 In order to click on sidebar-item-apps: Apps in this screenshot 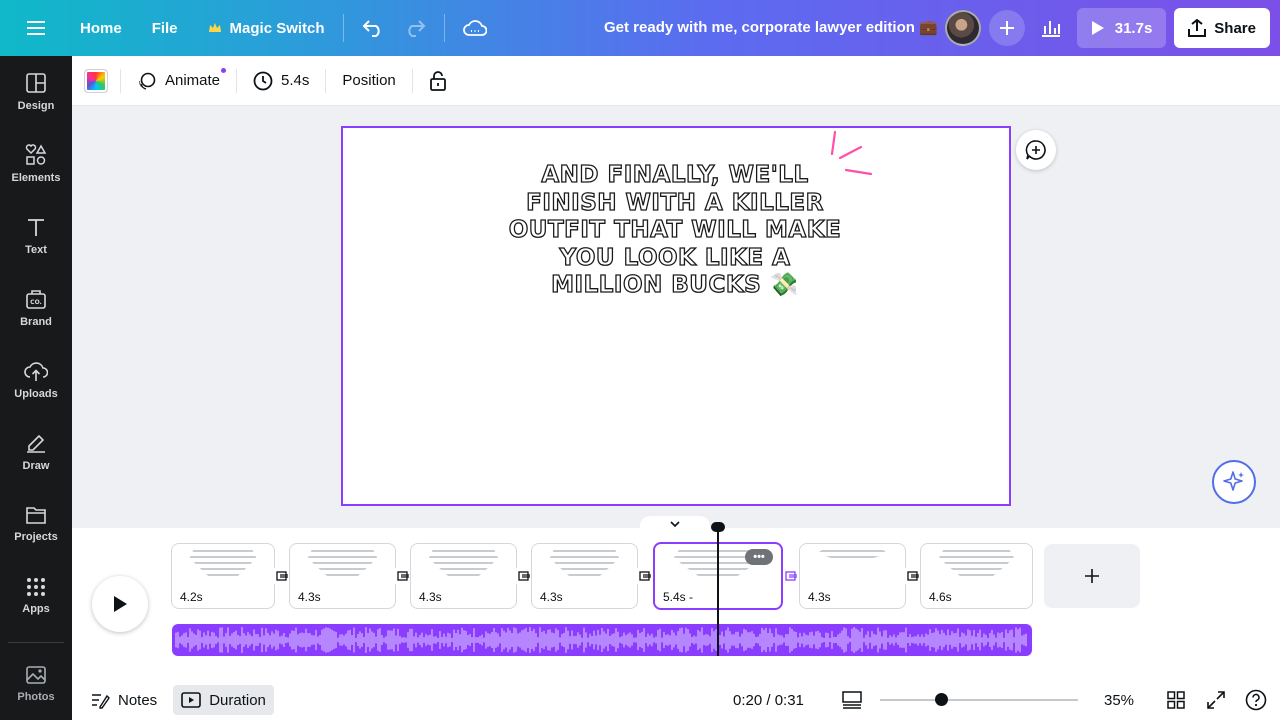, I will do `click(36, 596)`.